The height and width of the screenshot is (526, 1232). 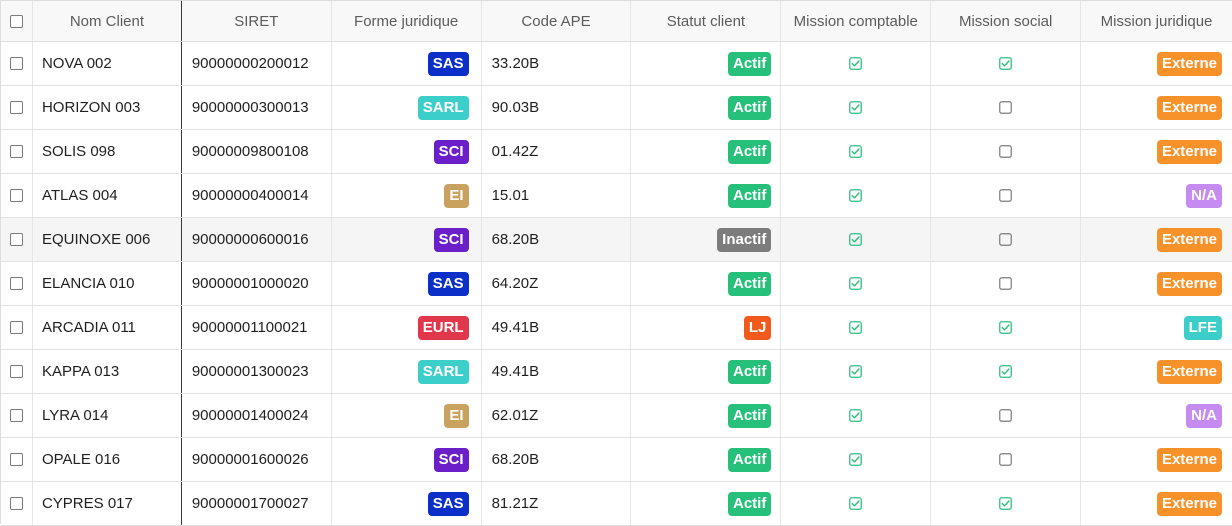 What do you see at coordinates (557, 21) in the screenshot?
I see `header-code-ape: Code APE` at bounding box center [557, 21].